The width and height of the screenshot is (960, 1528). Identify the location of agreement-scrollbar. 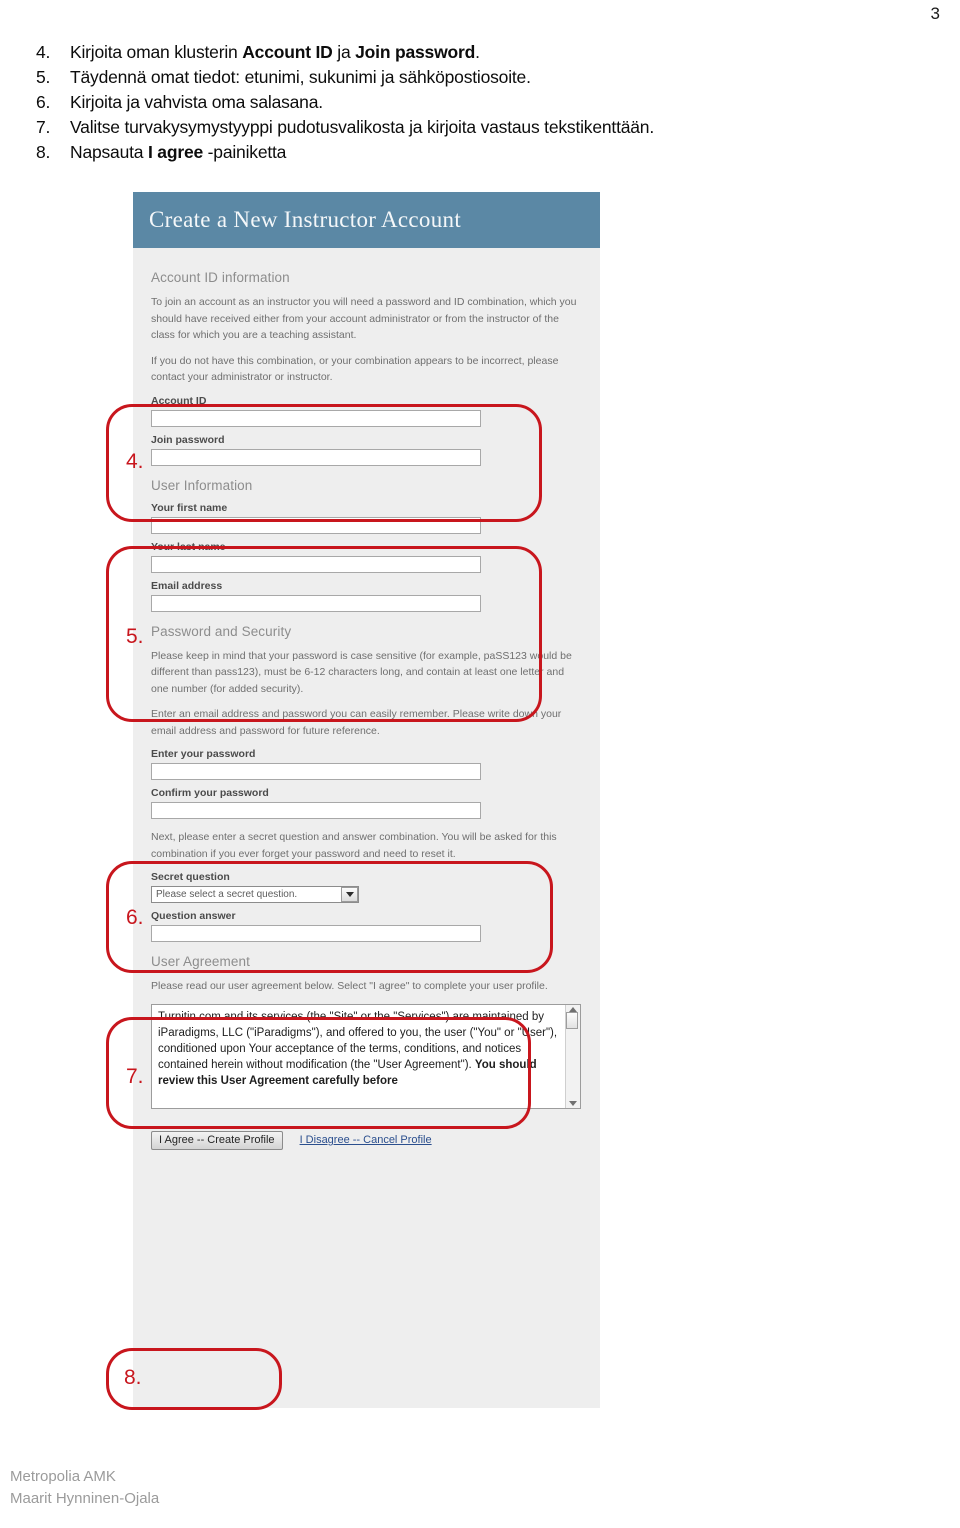
(572, 1056).